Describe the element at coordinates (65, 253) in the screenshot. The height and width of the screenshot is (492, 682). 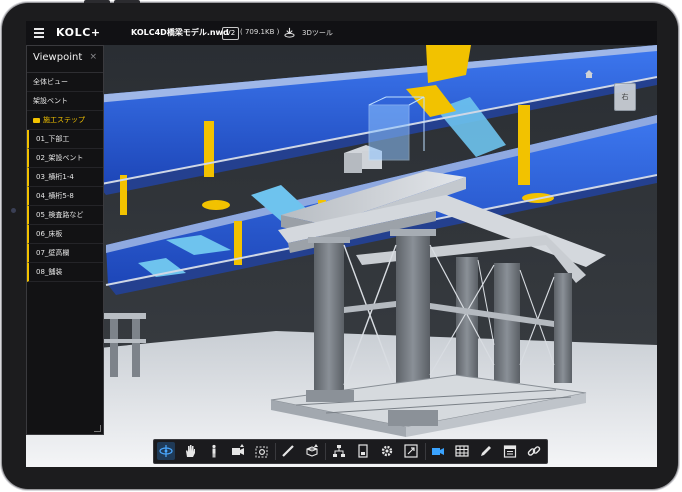
I see `viewpoint-item-step-07: 07_壁高欄` at that location.